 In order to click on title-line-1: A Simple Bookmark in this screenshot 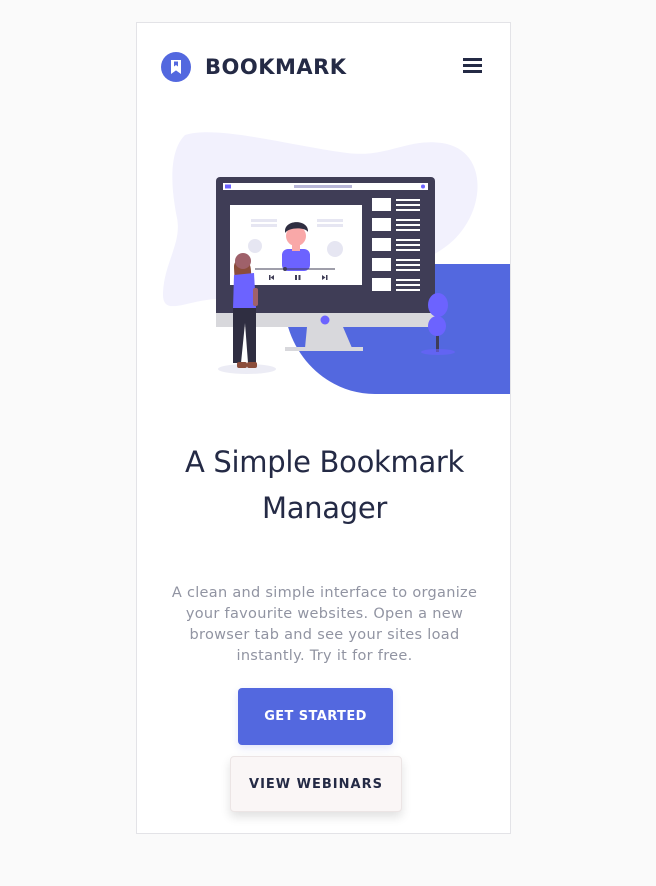, I will do `click(324, 462)`.